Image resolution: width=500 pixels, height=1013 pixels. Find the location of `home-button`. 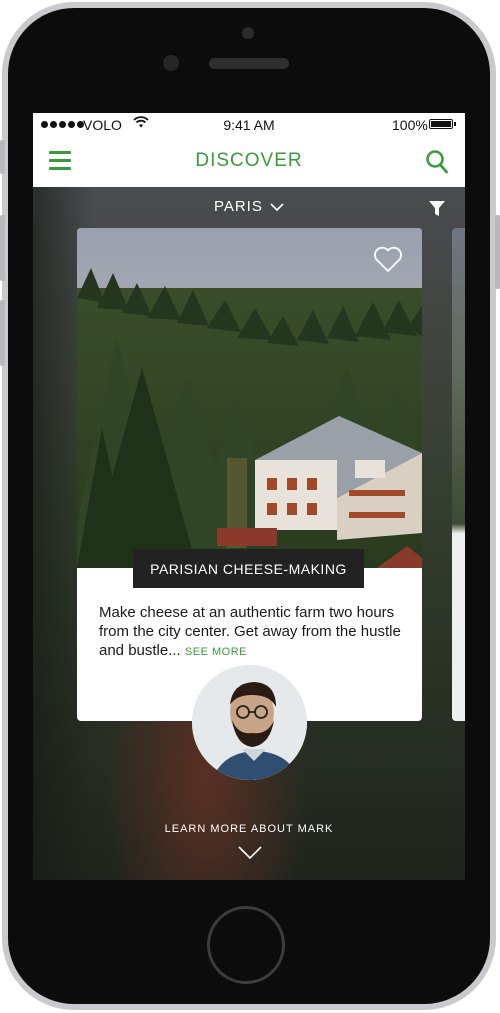

home-button is located at coordinates (246, 945).